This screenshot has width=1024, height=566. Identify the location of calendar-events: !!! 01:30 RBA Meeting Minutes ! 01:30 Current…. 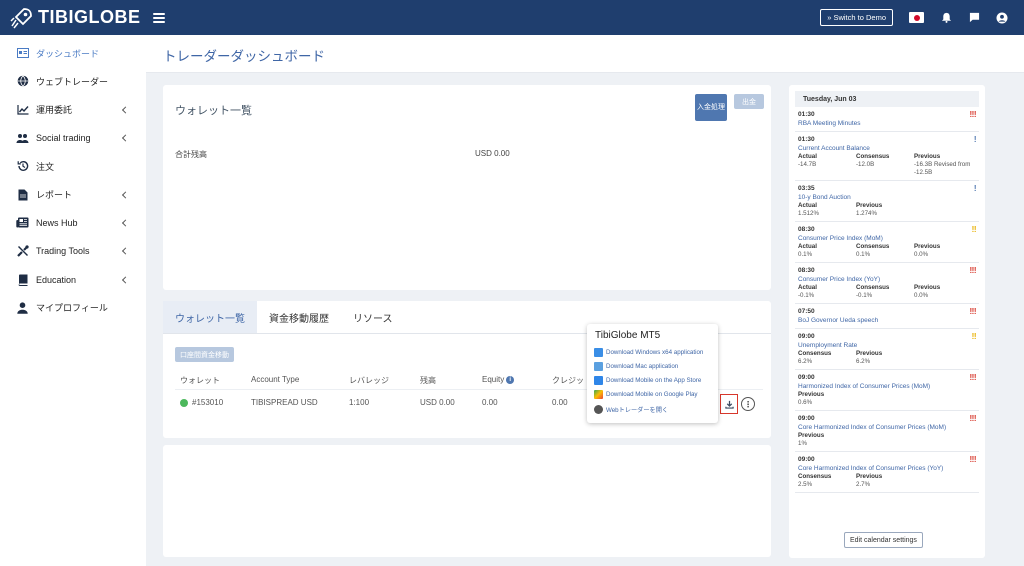
(887, 300).